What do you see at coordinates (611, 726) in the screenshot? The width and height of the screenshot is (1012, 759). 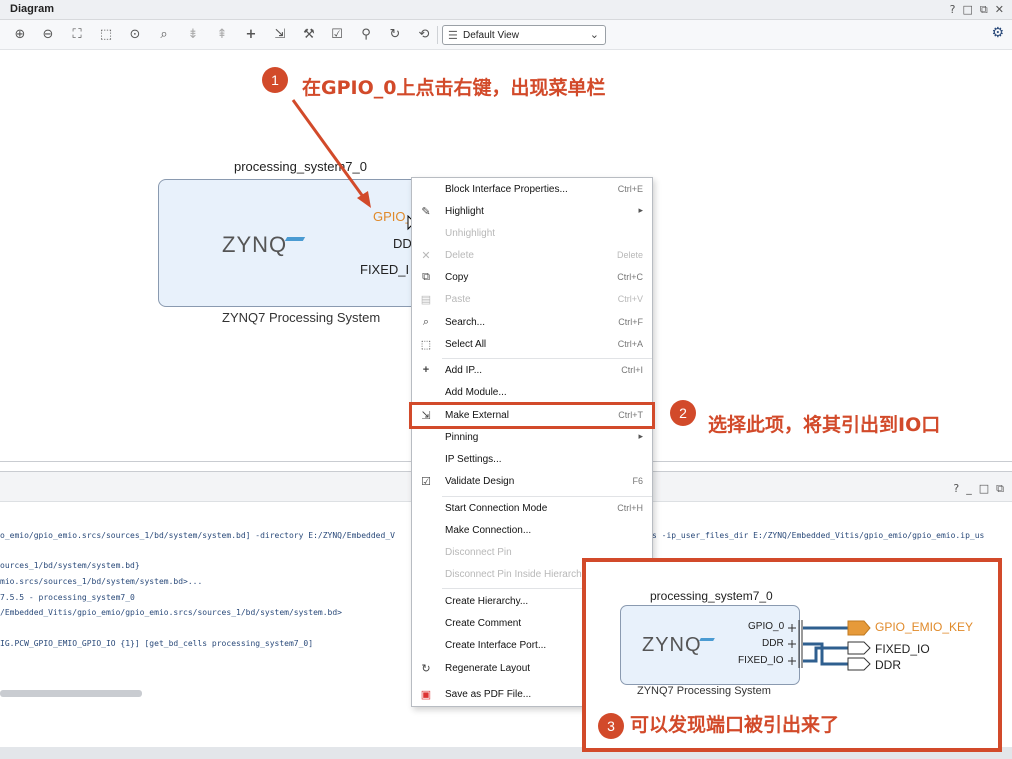 I see `step-3-badge: 3` at bounding box center [611, 726].